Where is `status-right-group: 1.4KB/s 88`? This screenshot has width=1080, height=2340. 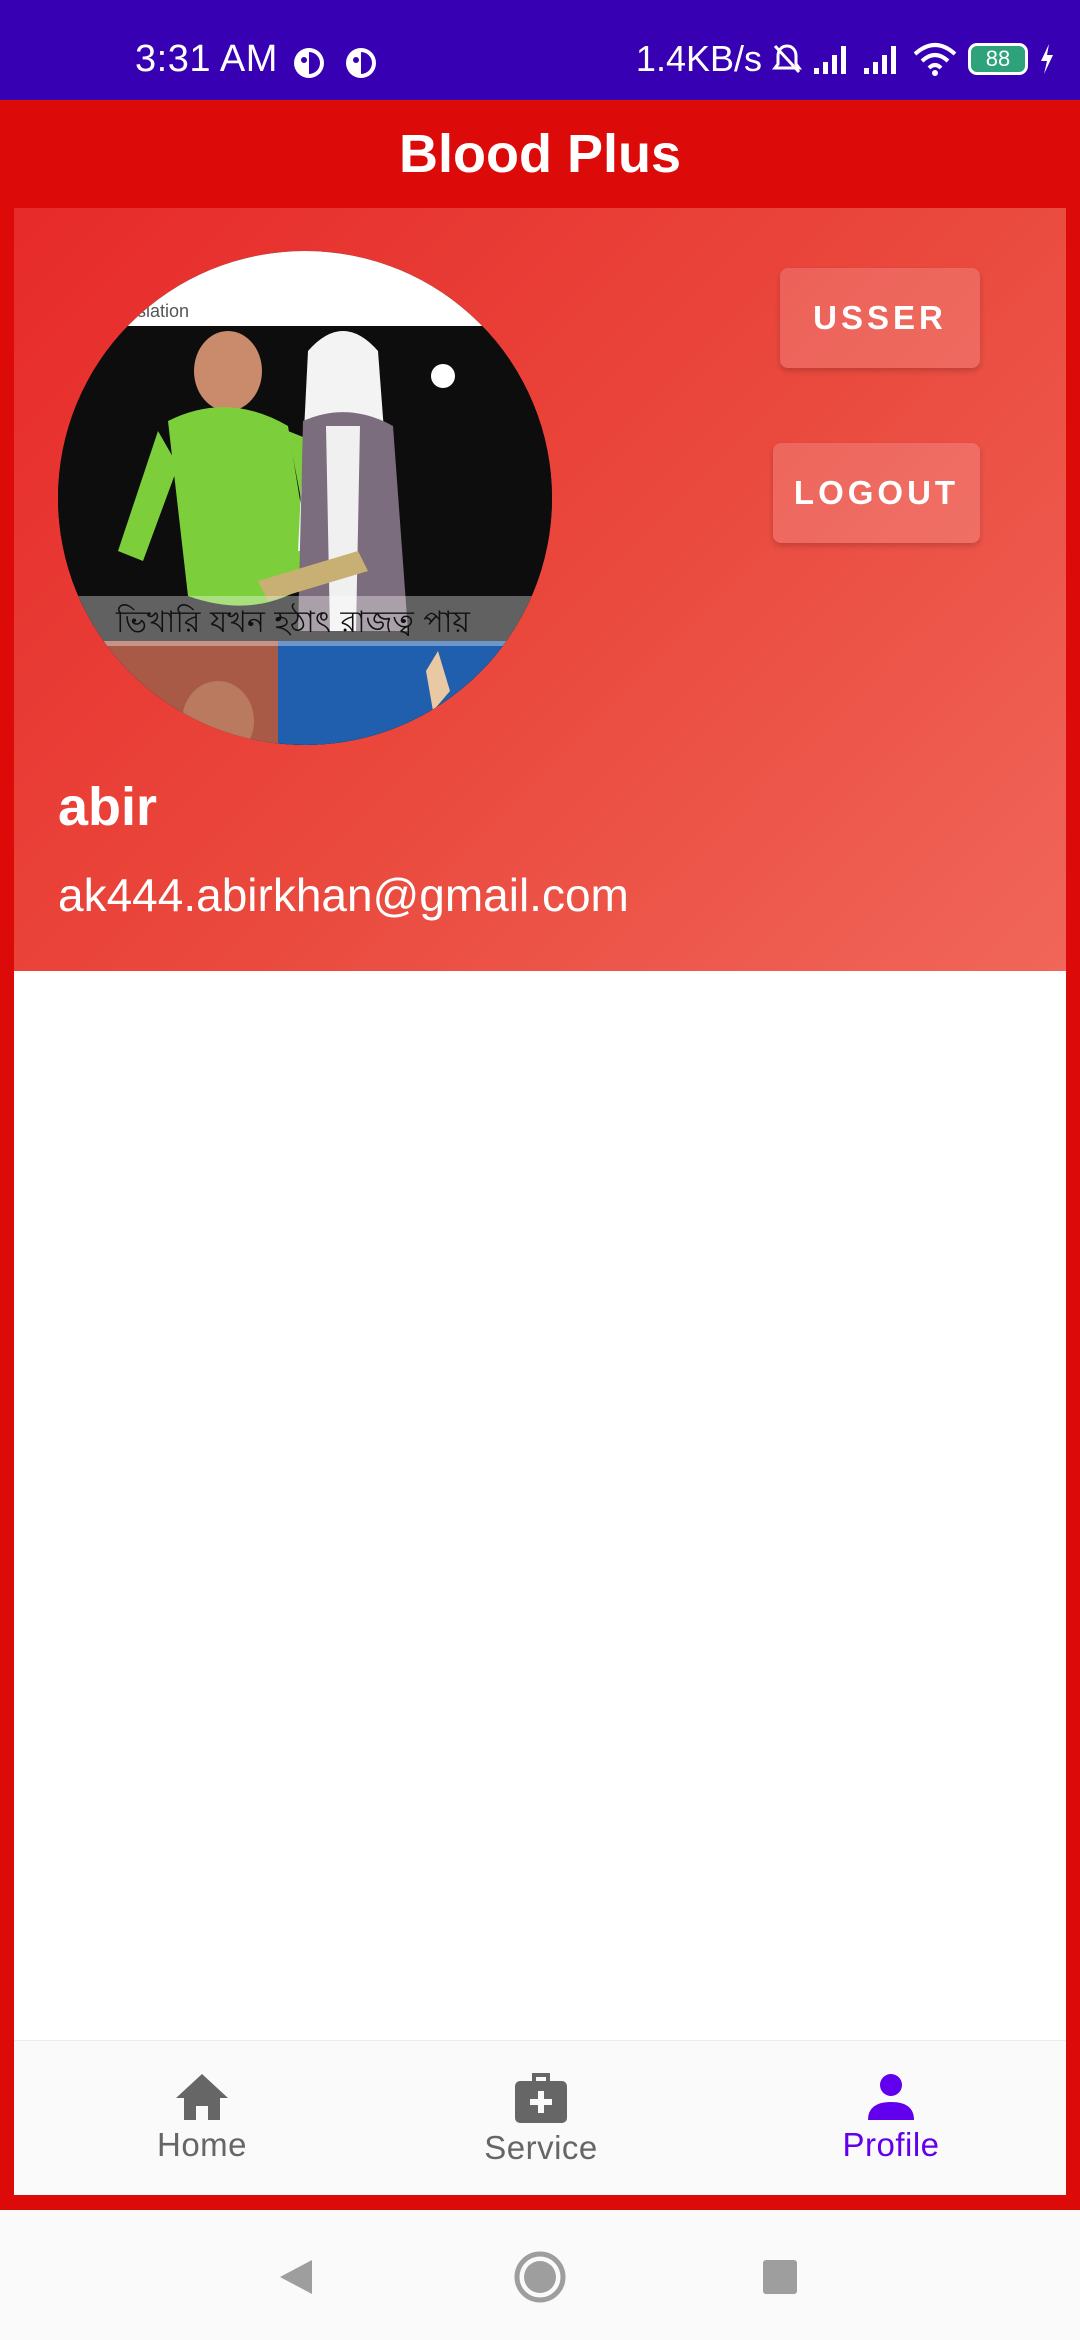
status-right-group: 1.4KB/s 88 is located at coordinates (846, 59).